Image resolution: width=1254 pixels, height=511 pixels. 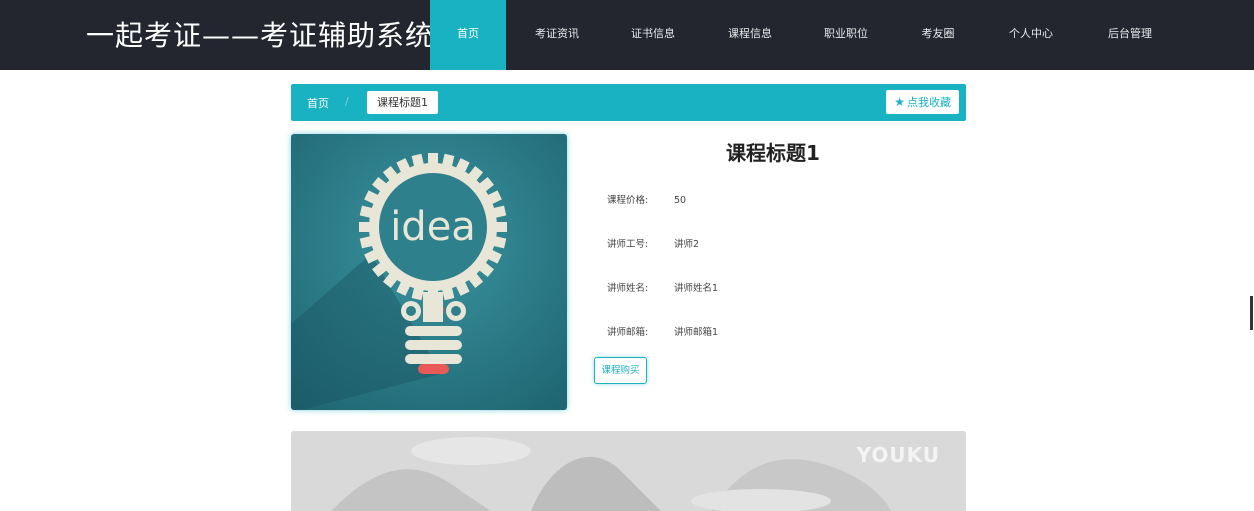 What do you see at coordinates (680, 200) in the screenshot?
I see `price-value: 50` at bounding box center [680, 200].